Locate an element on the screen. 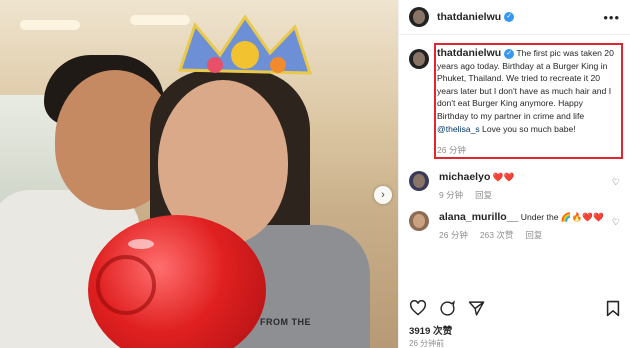  comment-icon is located at coordinates (447, 308).